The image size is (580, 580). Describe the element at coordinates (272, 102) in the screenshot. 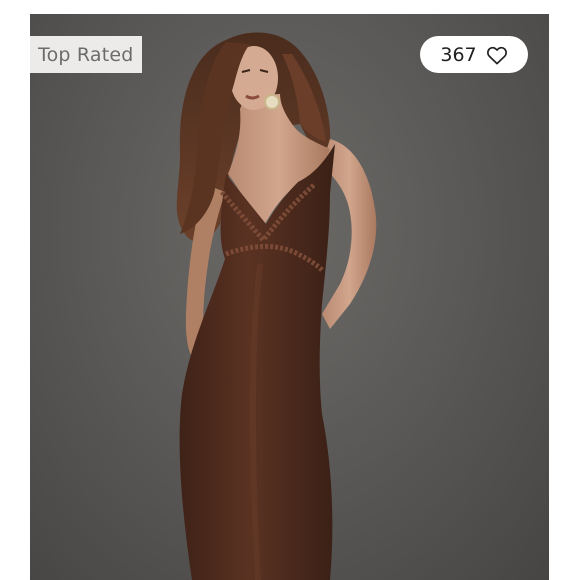

I see `earring` at that location.